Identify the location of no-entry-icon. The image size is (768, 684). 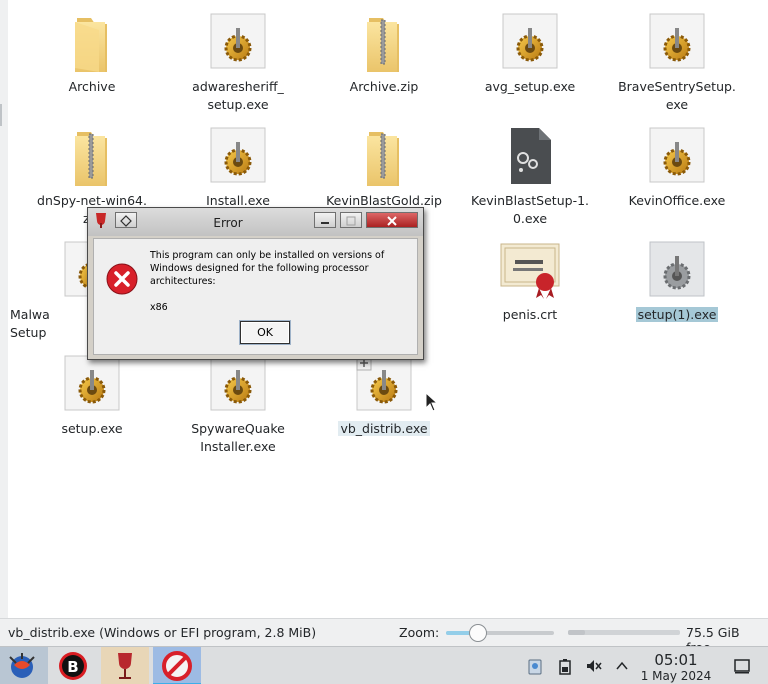
(177, 666).